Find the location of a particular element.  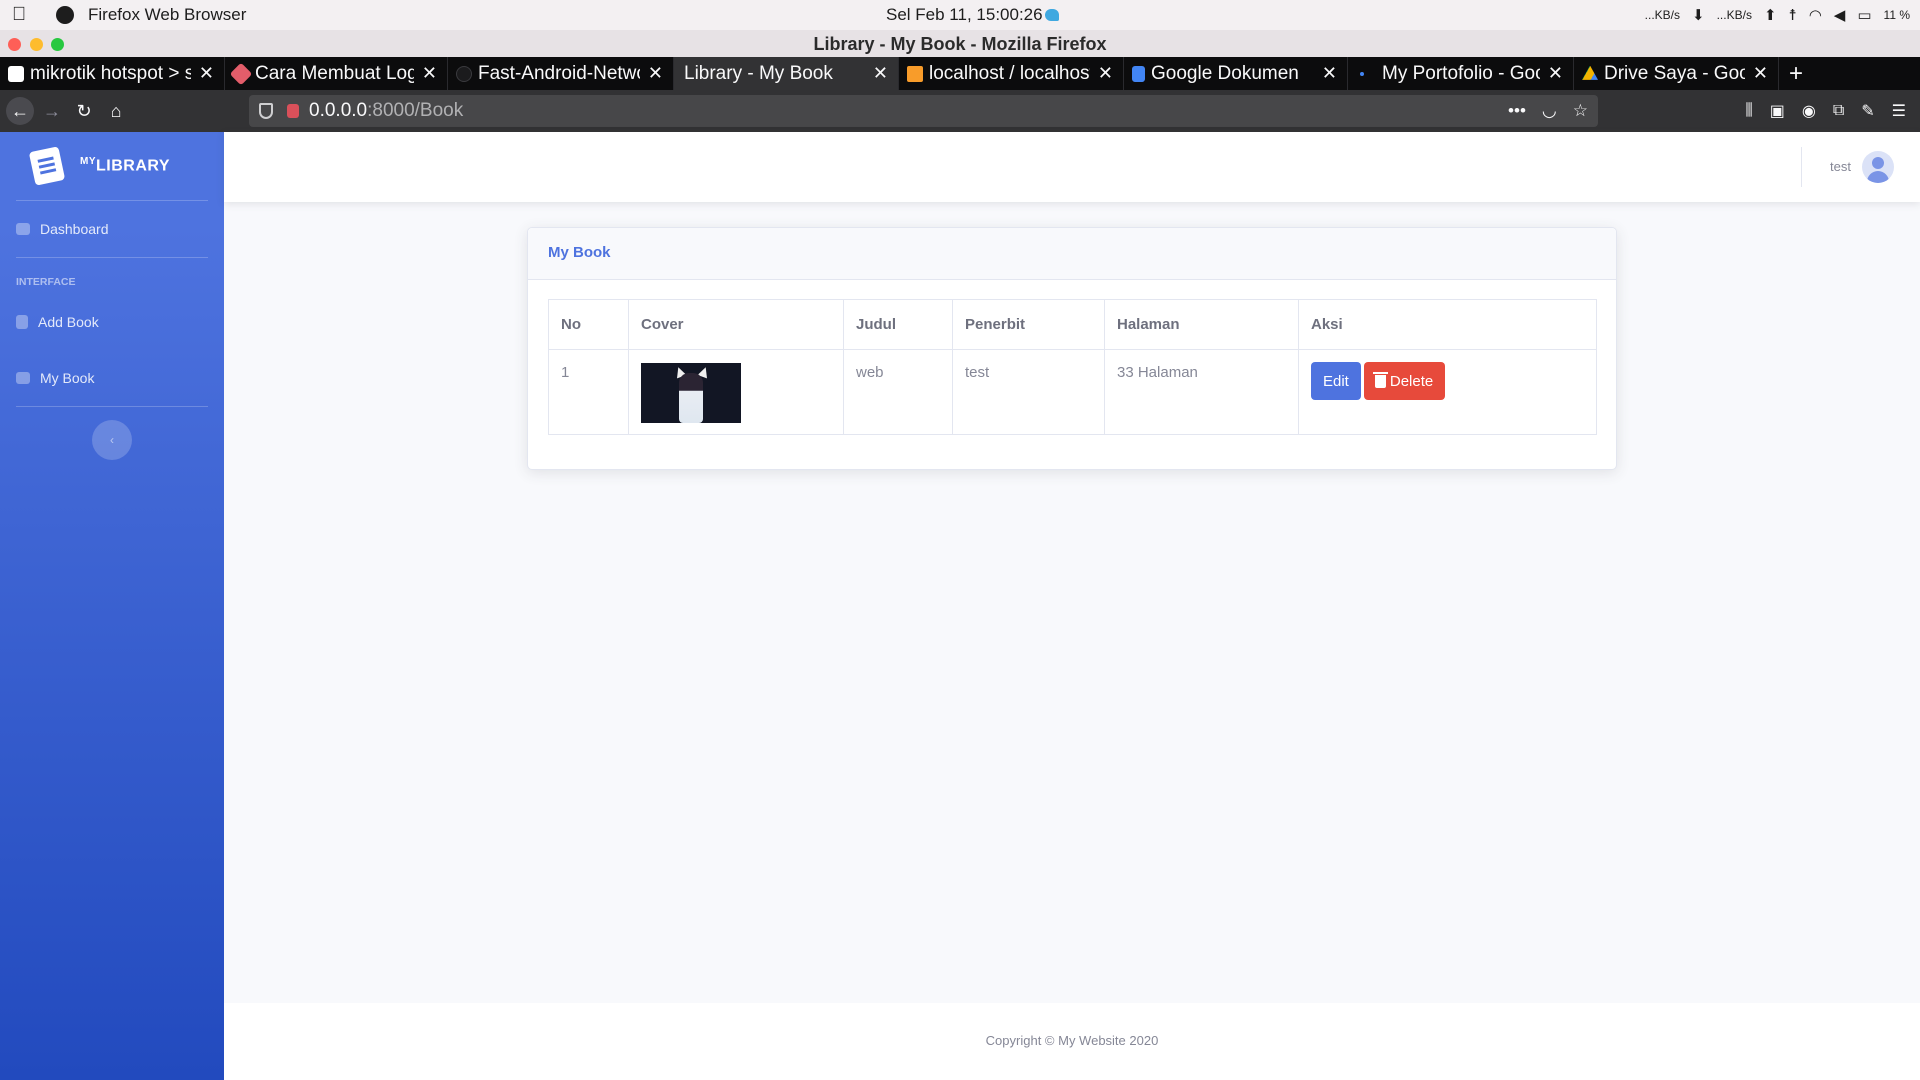

pocket-icon: ◡ is located at coordinates (1549, 111).